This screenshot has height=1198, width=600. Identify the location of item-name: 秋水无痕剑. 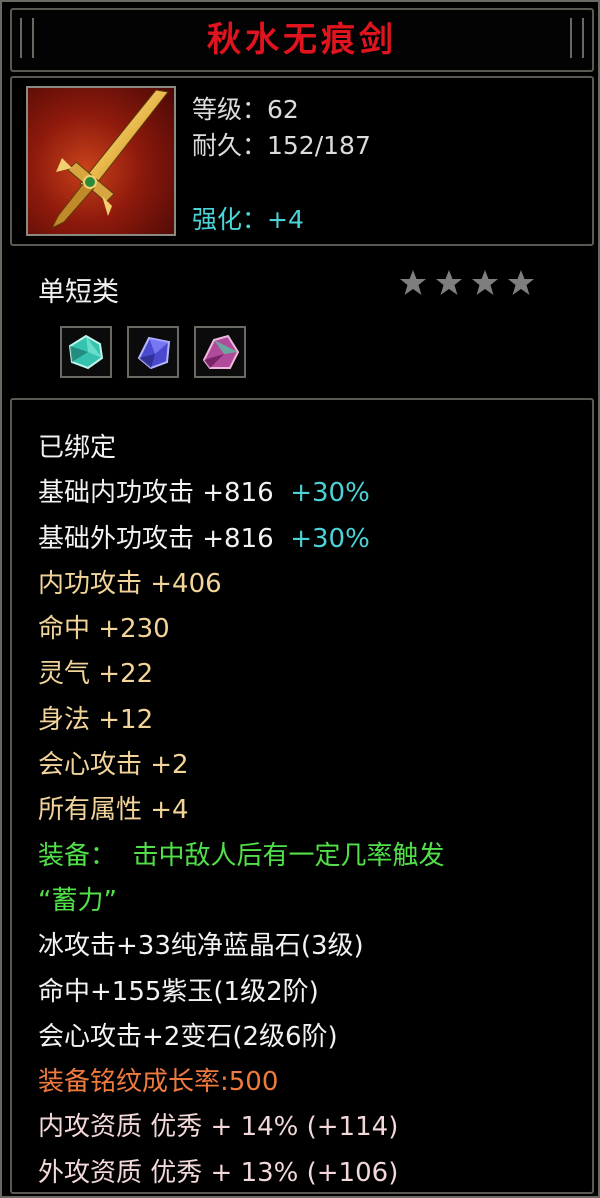
(302, 40).